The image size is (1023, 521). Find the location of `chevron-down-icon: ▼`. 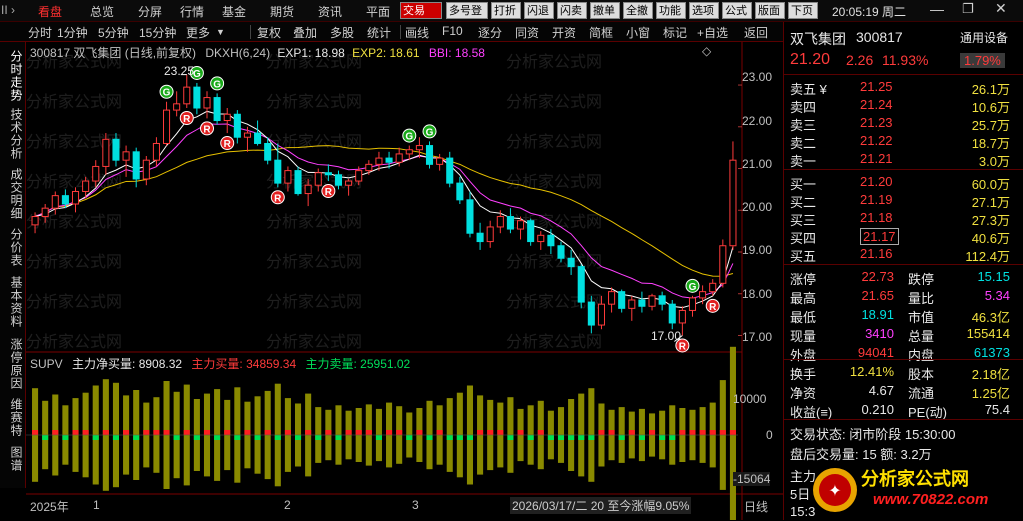

chevron-down-icon: ▼ is located at coordinates (220, 32).